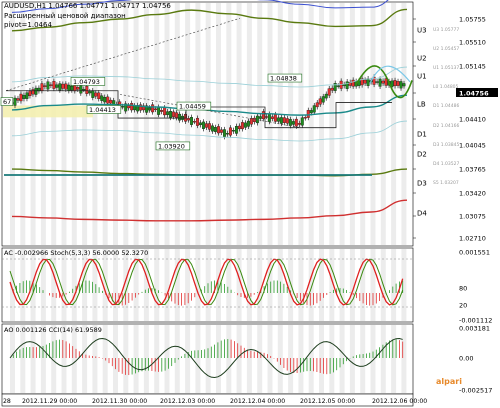 The image size is (500, 408). Describe the element at coordinates (446, 183) in the screenshot. I see `pivot-value-label: S5 1.03207` at that location.